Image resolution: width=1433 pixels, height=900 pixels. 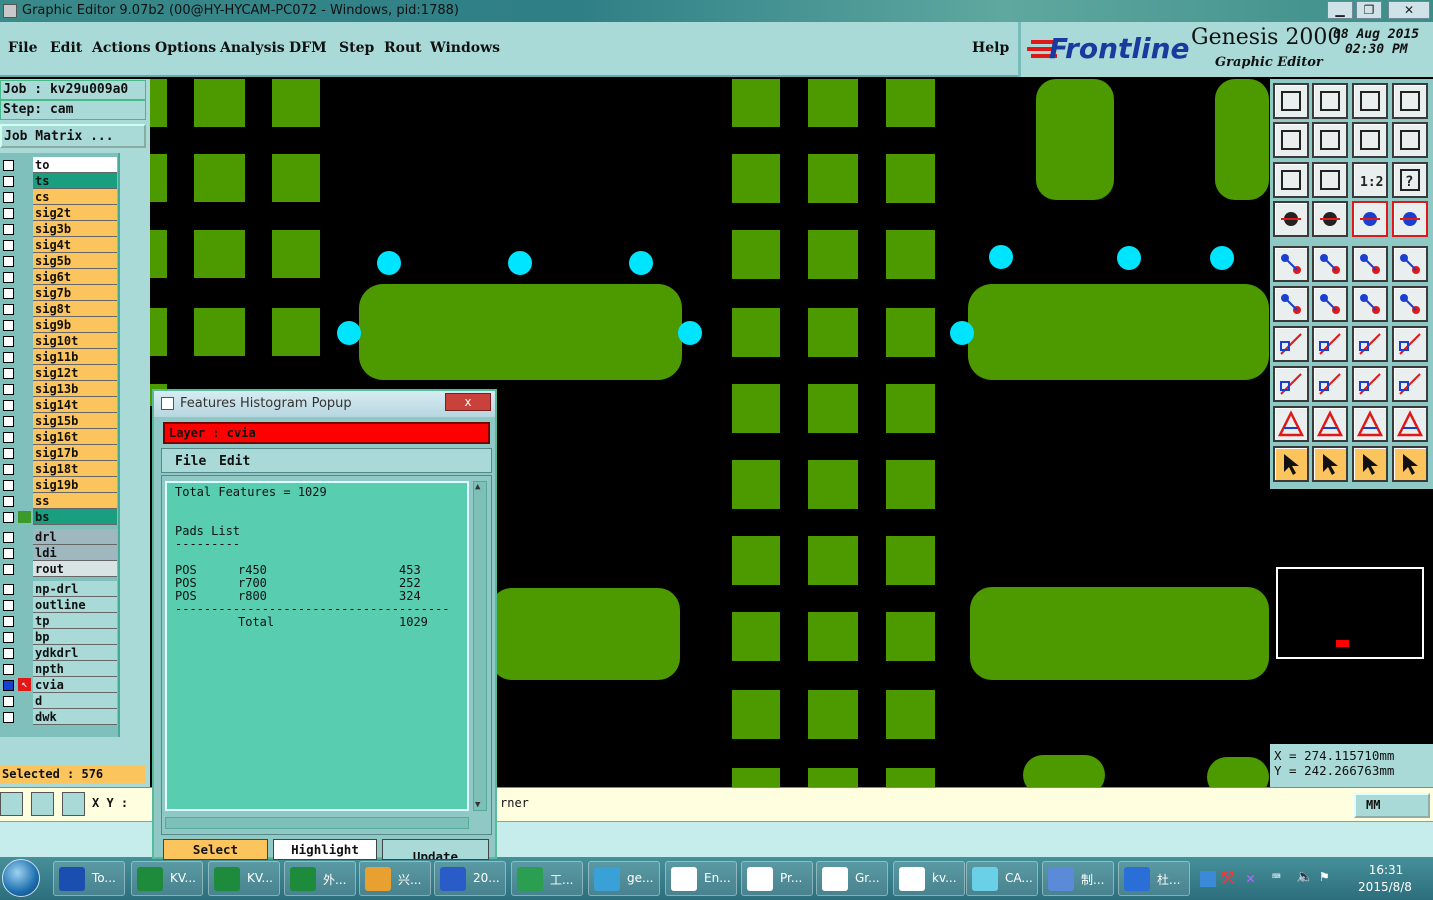 What do you see at coordinates (59, 405) in the screenshot?
I see `layer-row-sig14t: sig14t` at bounding box center [59, 405].